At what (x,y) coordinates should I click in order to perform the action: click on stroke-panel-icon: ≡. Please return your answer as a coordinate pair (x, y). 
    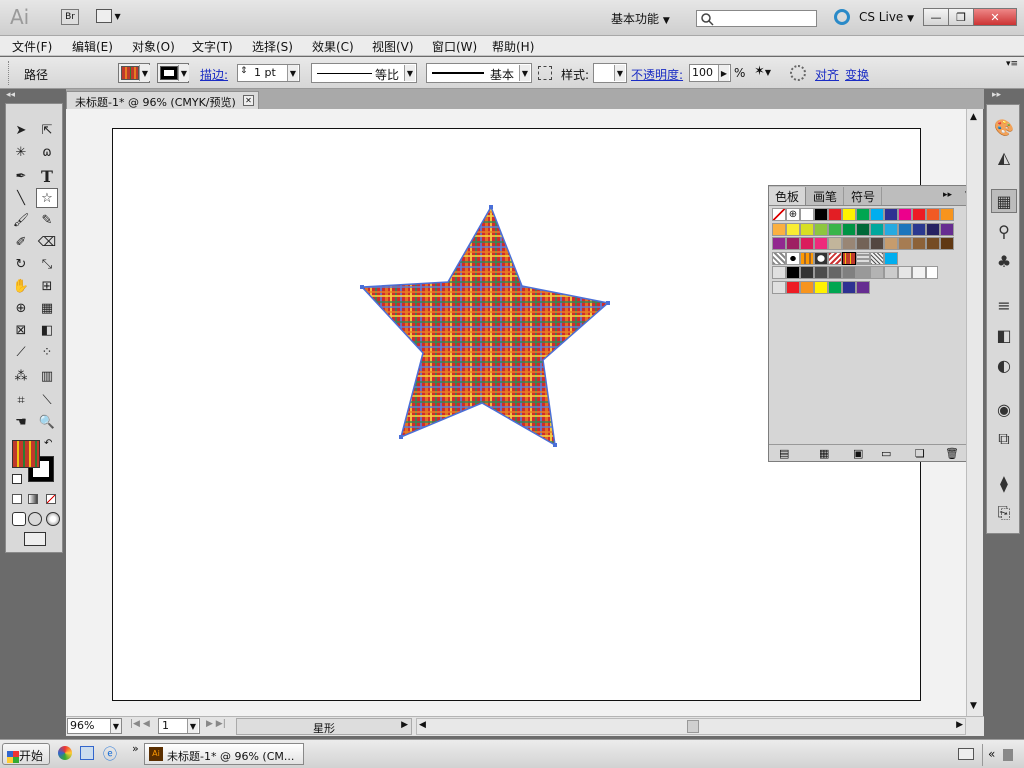
    Looking at the image, I should click on (1004, 305).